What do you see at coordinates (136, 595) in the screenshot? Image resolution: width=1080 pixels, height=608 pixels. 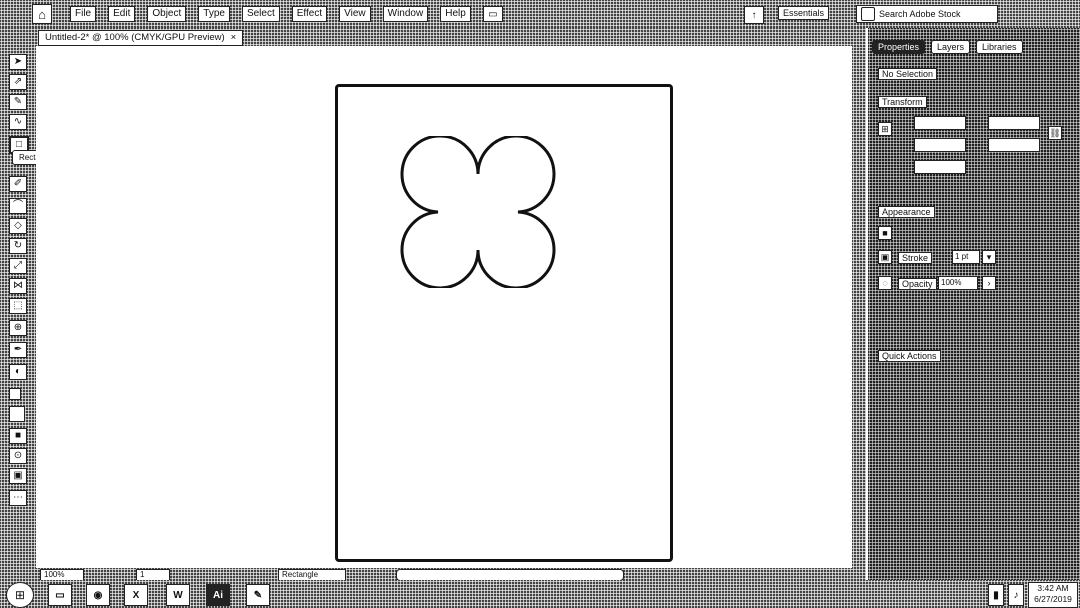 I see `taskbar-excel: X` at bounding box center [136, 595].